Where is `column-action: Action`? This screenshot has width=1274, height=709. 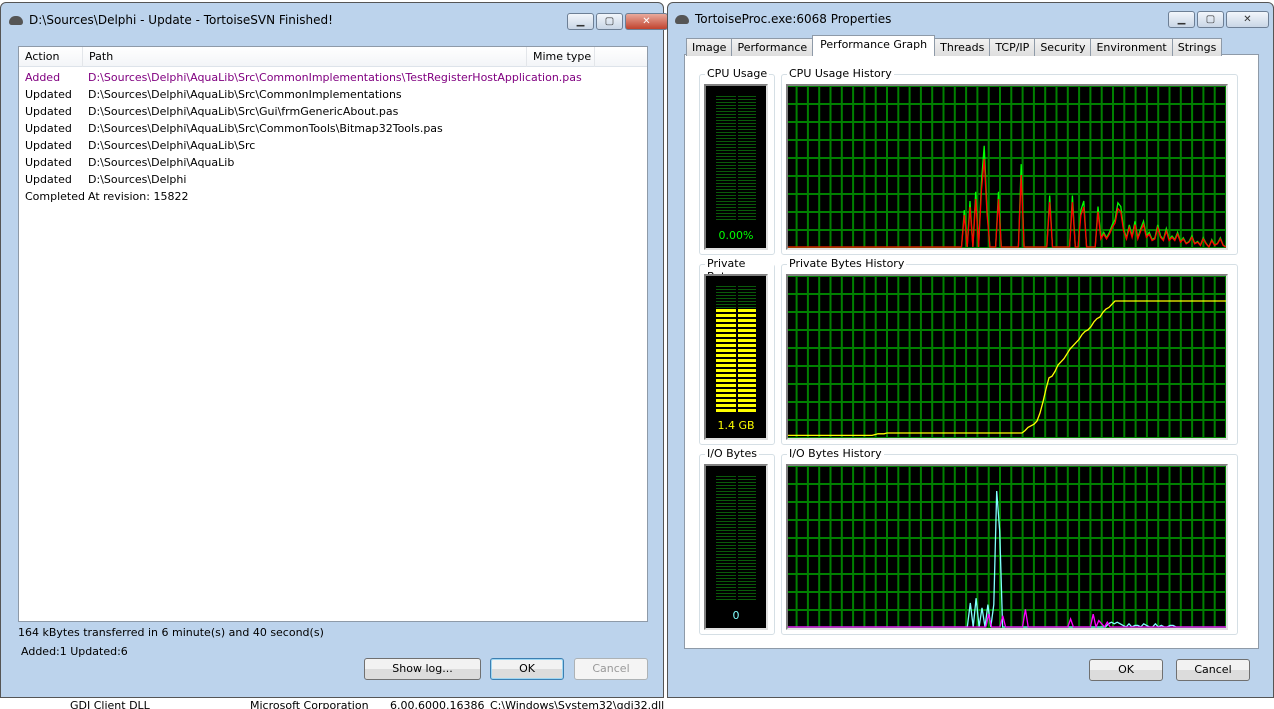 column-action: Action is located at coordinates (51, 57).